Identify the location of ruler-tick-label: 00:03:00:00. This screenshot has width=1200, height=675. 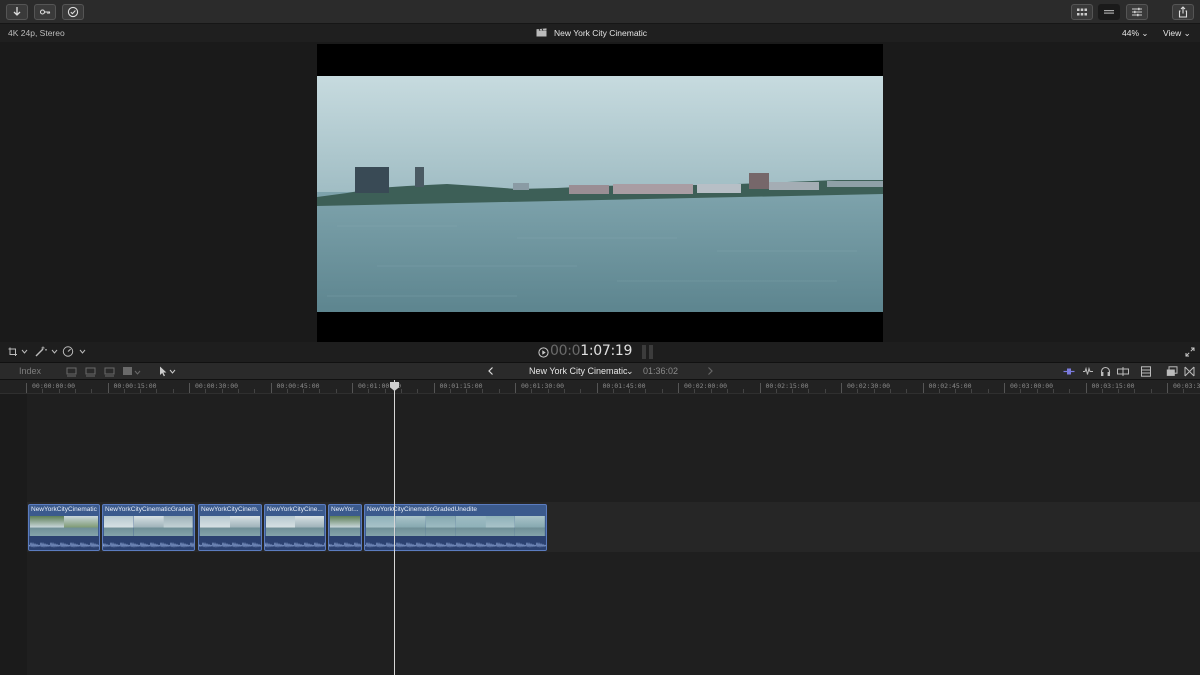
(1032, 386).